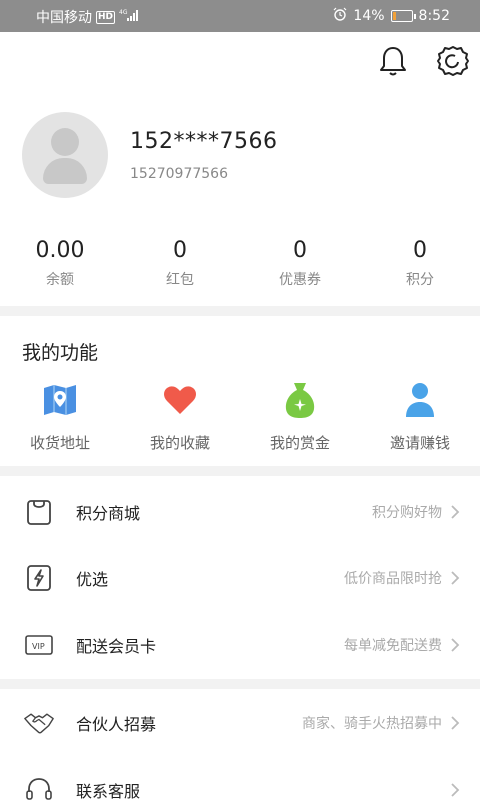 The width and height of the screenshot is (480, 800). Describe the element at coordinates (39, 723) in the screenshot. I see `handshake-icon` at that location.